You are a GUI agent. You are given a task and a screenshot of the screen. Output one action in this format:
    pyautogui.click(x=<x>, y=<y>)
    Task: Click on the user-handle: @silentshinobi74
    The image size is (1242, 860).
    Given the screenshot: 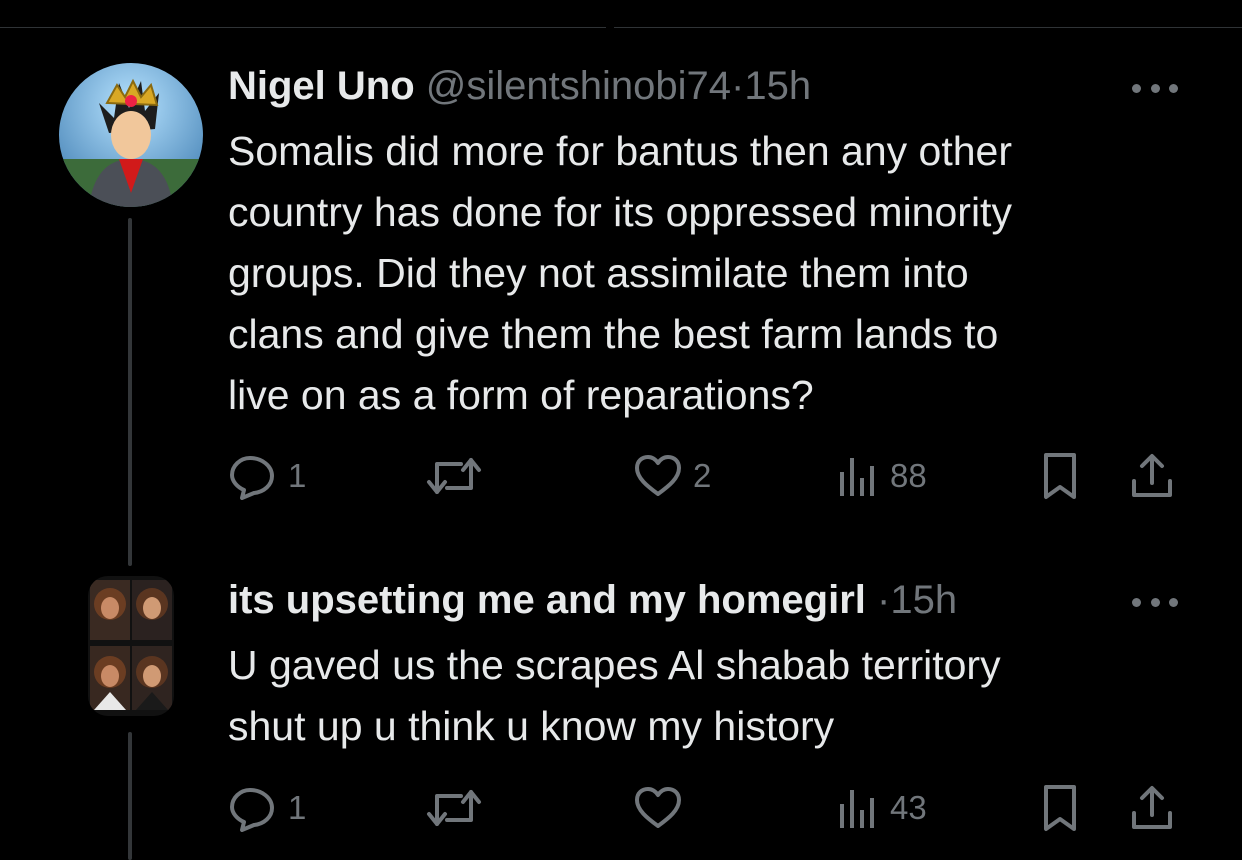 What is the action you would take?
    pyautogui.click(x=578, y=86)
    